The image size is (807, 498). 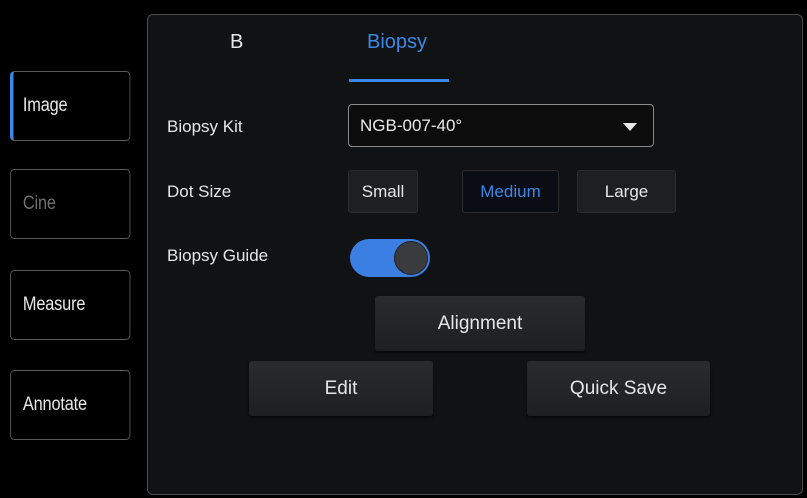 I want to click on chevron-down-icon, so click(x=630, y=127).